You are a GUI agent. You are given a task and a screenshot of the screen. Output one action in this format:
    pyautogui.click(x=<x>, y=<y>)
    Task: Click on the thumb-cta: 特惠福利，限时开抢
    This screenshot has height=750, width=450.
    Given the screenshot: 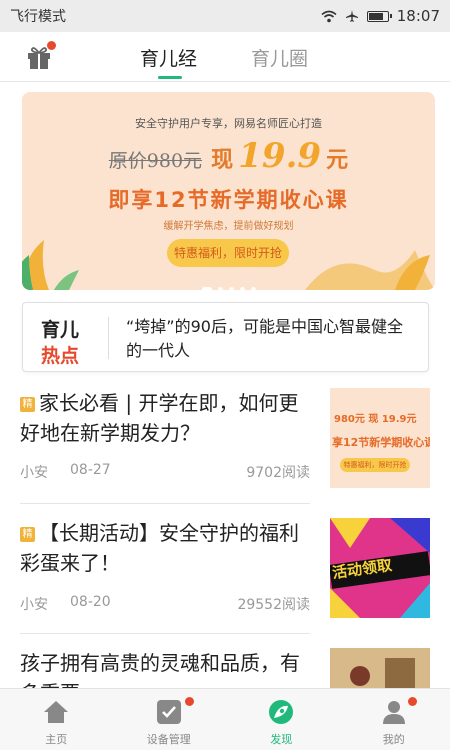 What is the action you would take?
    pyautogui.click(x=375, y=465)
    